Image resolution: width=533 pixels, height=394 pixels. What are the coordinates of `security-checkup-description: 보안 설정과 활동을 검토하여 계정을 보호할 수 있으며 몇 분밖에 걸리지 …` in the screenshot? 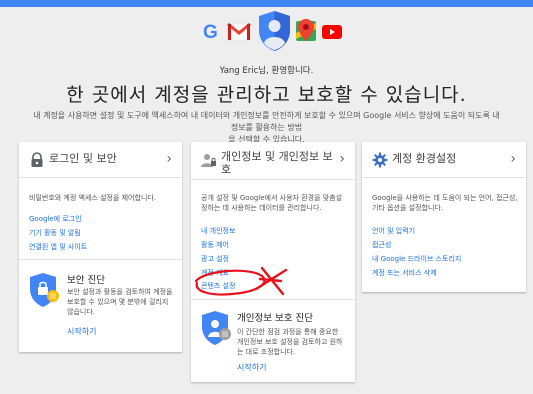 It's located at (120, 302).